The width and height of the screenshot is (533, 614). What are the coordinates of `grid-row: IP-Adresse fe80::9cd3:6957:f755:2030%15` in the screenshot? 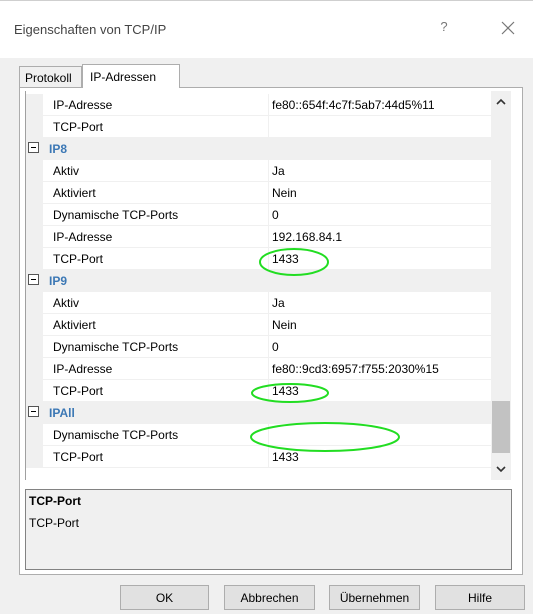 It's located at (258, 369).